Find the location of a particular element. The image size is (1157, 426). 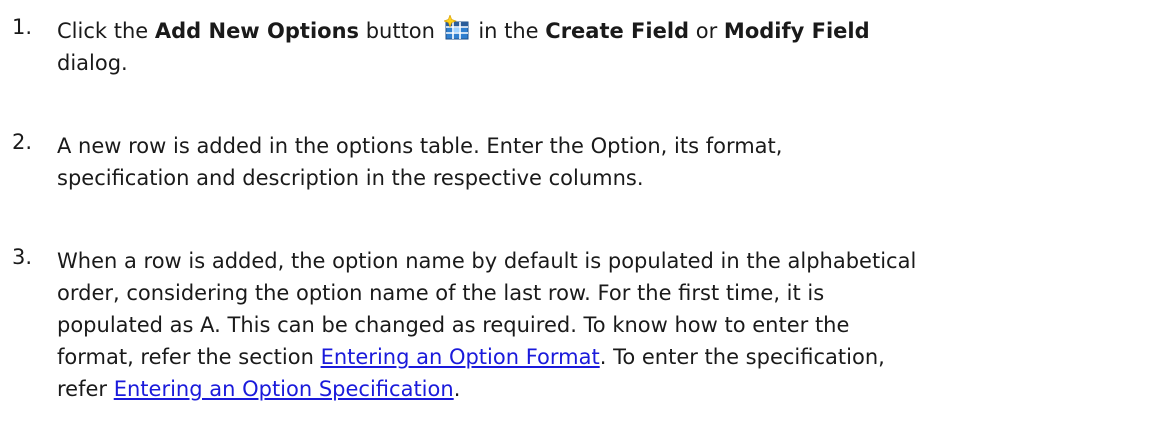

modify-field-label: Modify Field is located at coordinates (796, 31).